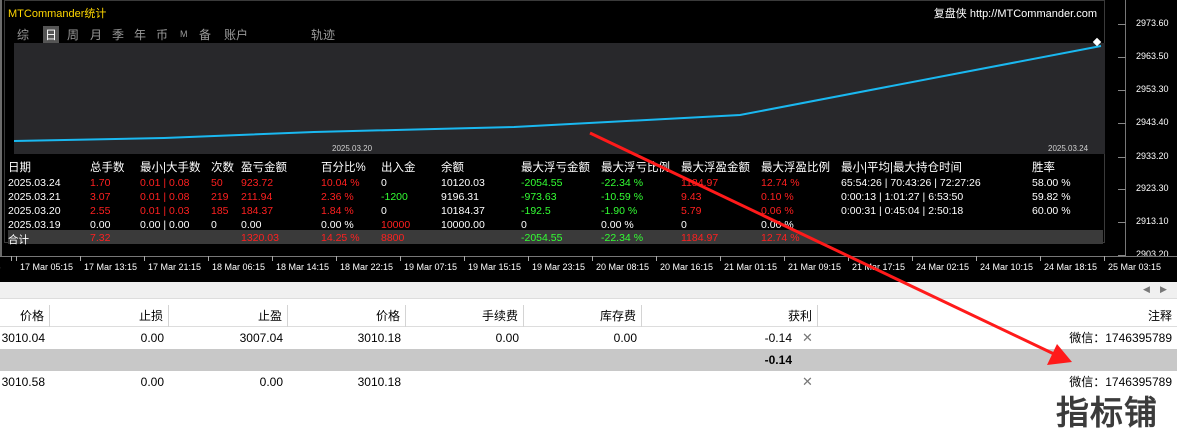 The height and width of the screenshot is (429, 1177). I want to click on scroll-right-icon: ▶, so click(1163, 289).